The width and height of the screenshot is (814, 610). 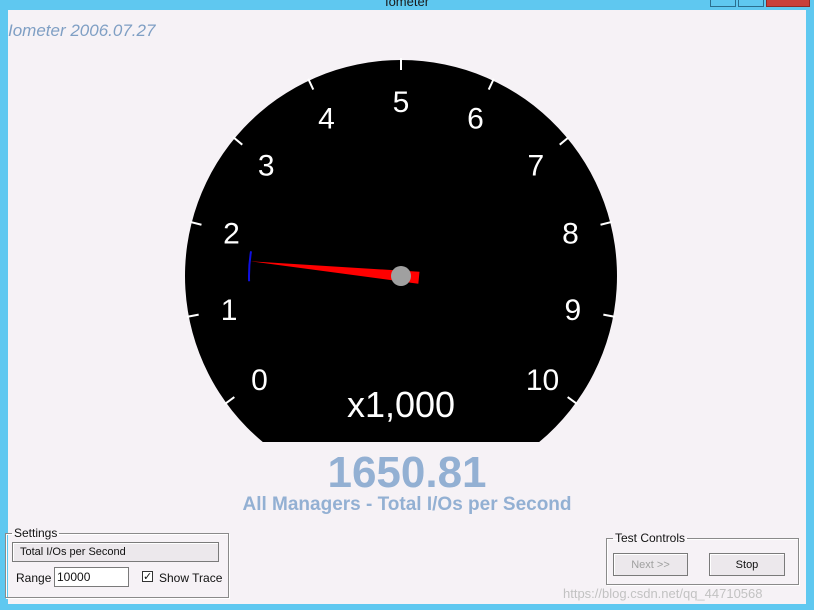 I want to click on gauge-tick-label-2: 2, so click(x=231, y=233).